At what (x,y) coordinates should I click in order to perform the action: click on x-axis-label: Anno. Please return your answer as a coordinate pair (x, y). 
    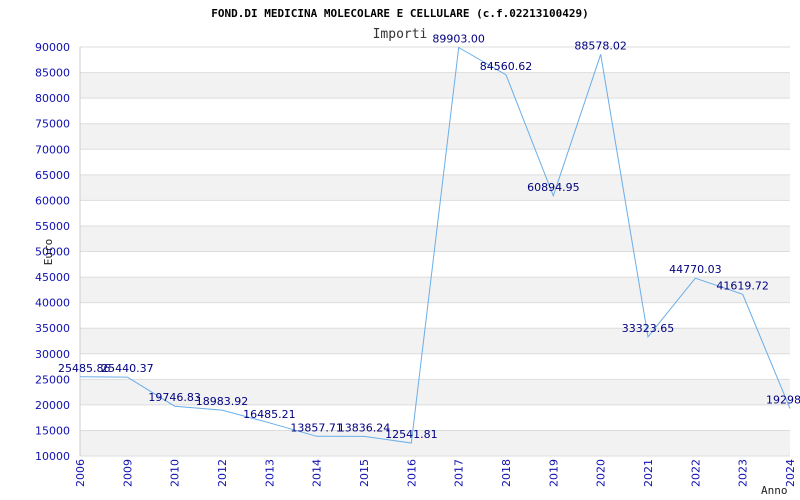
    Looking at the image, I should click on (774, 490).